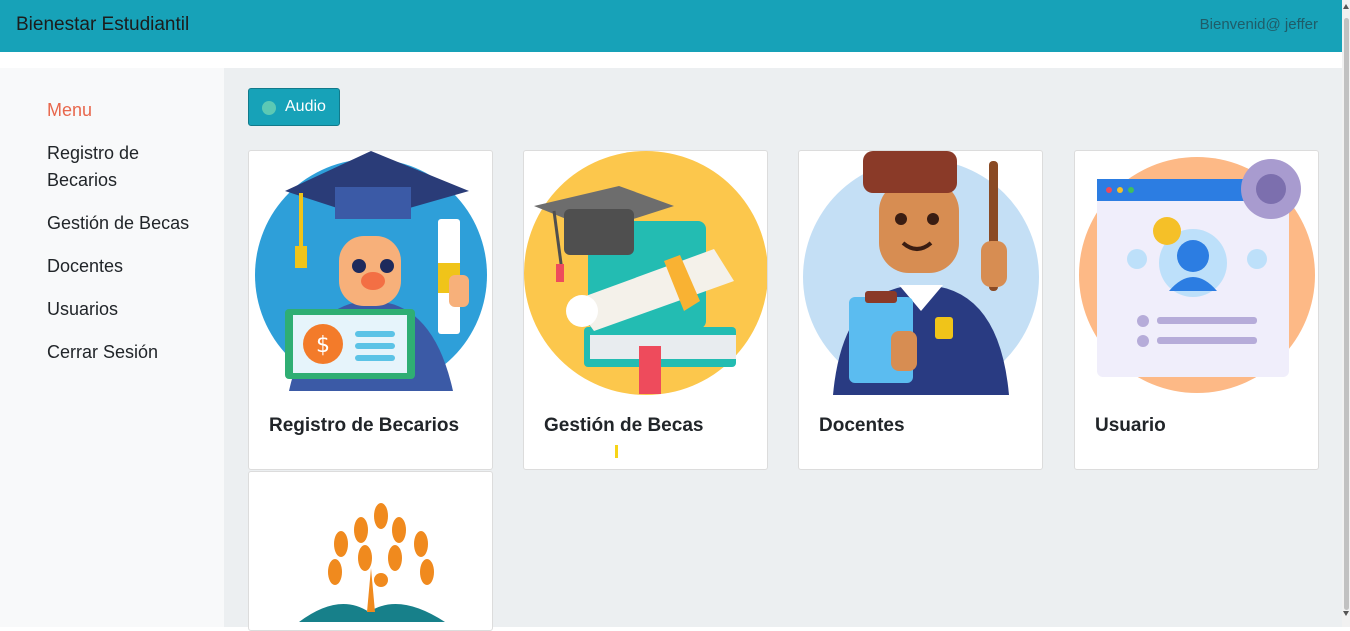 The height and width of the screenshot is (631, 1350). I want to click on teacher-icon, so click(921, 273).